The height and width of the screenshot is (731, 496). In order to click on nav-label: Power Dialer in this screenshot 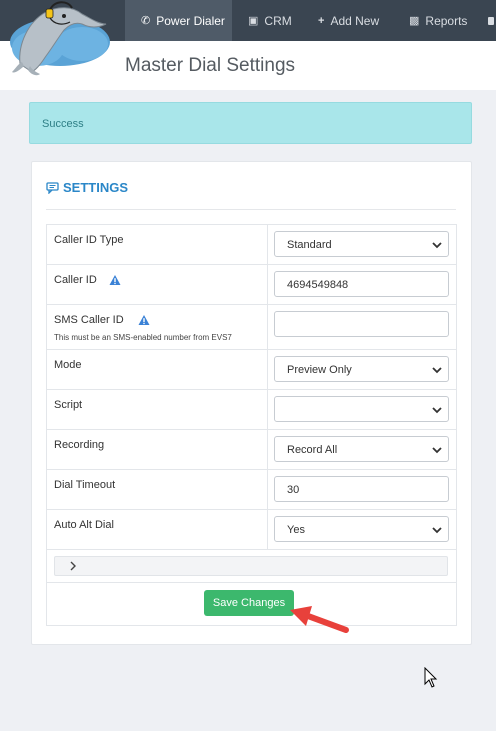, I will do `click(190, 20)`.